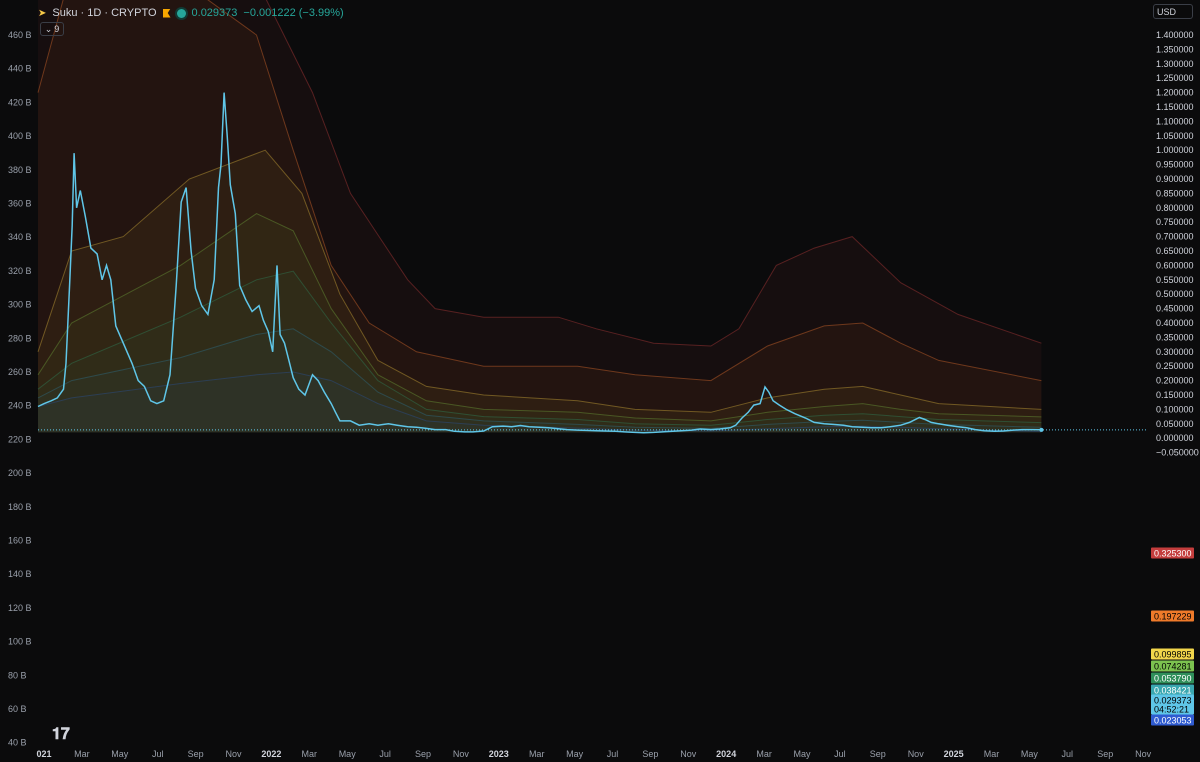 This screenshot has height=762, width=1200. What do you see at coordinates (20, 305) in the screenshot?
I see `left-axis-label: 300 B` at bounding box center [20, 305].